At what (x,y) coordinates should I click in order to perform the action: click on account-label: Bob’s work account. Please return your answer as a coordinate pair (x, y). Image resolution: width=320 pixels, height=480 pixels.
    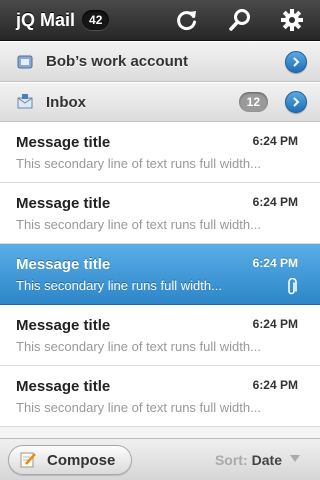
    Looking at the image, I should click on (117, 61).